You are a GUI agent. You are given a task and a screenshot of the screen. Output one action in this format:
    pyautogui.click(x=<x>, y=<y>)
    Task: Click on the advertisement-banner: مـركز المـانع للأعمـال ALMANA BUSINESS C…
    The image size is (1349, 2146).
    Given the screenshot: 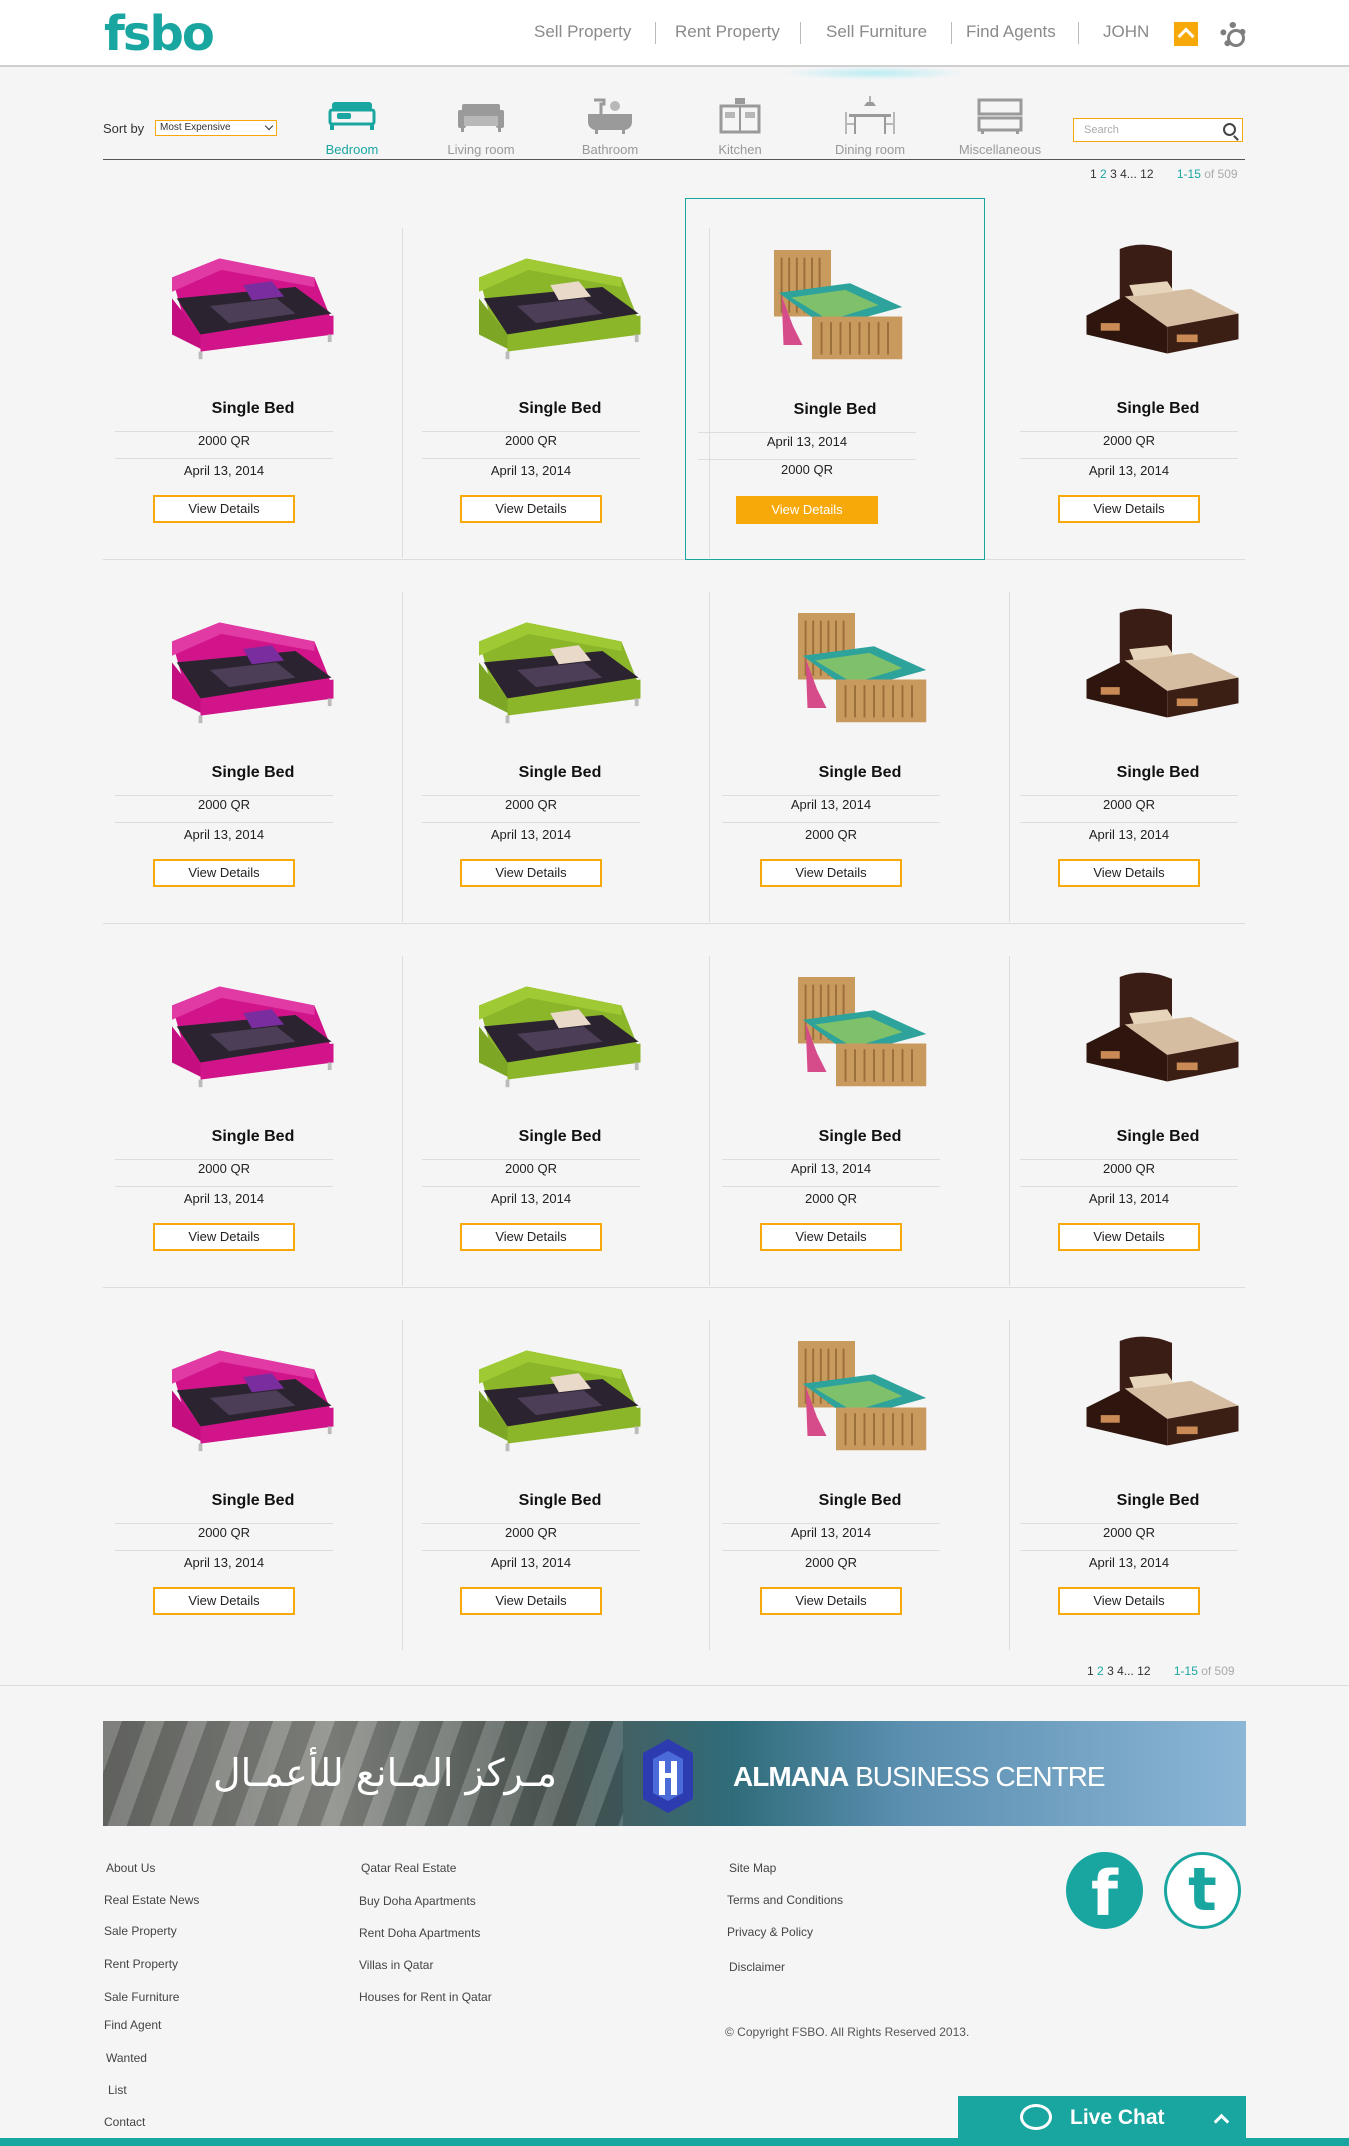 What is the action you would take?
    pyautogui.click(x=674, y=1773)
    